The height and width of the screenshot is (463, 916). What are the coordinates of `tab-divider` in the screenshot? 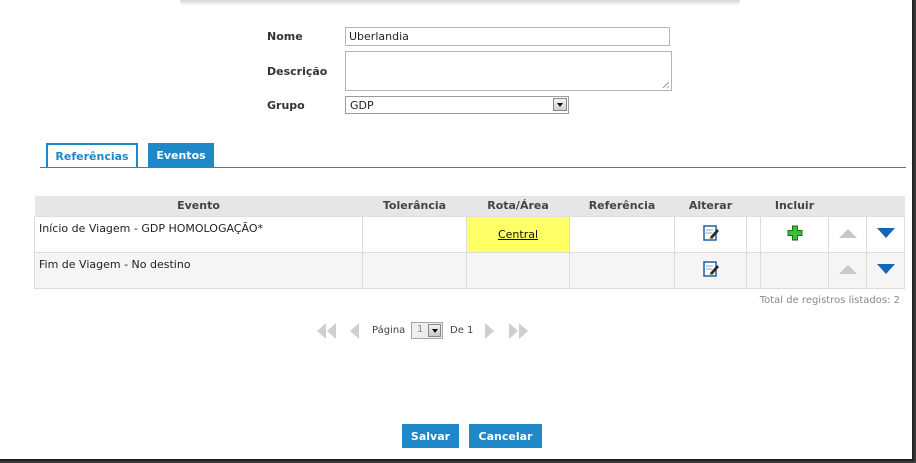 It's located at (473, 167).